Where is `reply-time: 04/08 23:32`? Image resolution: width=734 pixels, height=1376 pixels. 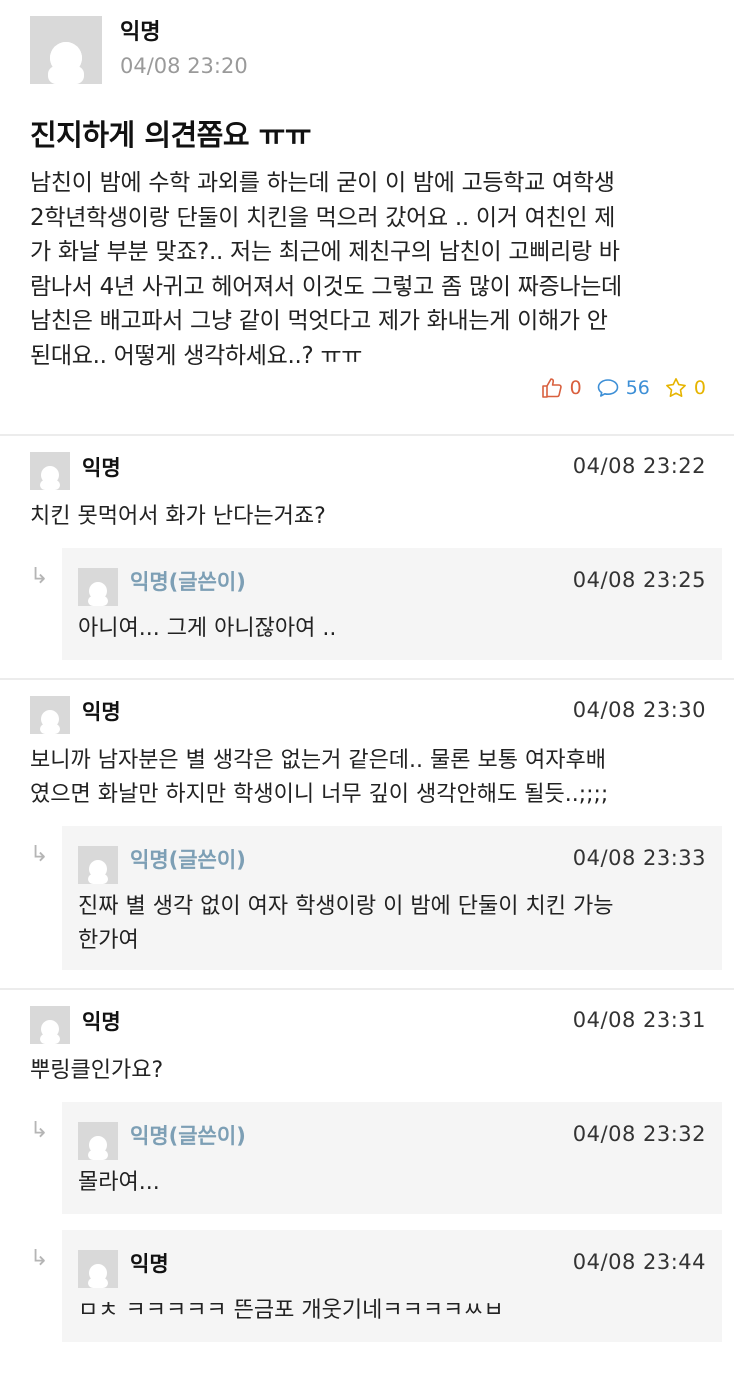 reply-time: 04/08 23:32 is located at coordinates (639, 1134).